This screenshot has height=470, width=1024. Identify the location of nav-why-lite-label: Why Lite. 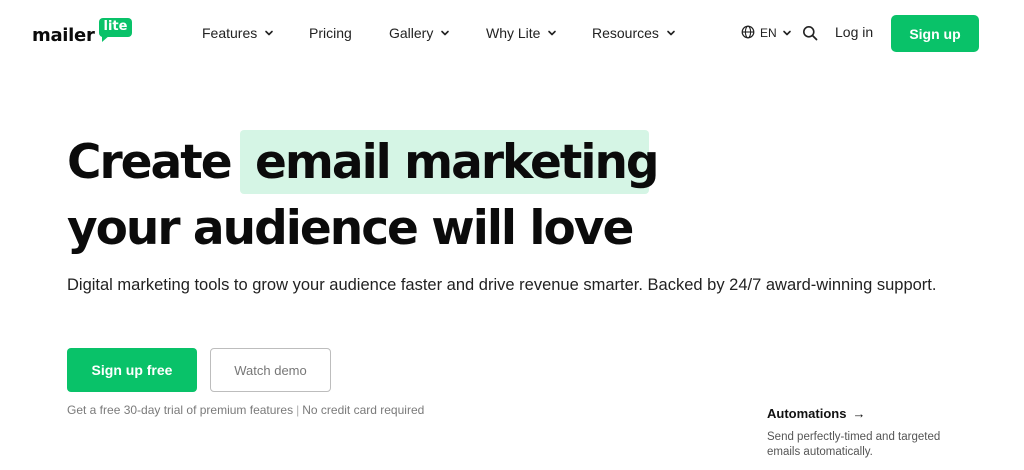
(513, 33).